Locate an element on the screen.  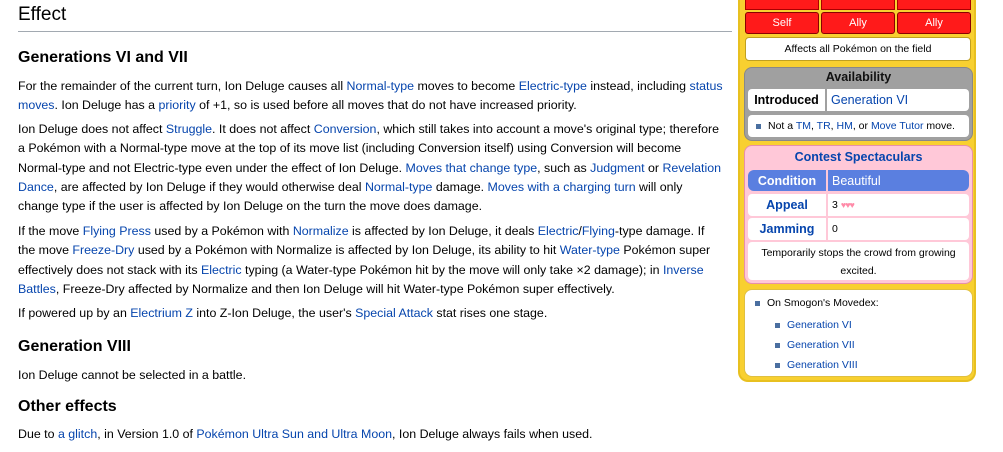
availability-note-text: Not a TM, TR, HM, or Move Tutor move. is located at coordinates (861, 126).